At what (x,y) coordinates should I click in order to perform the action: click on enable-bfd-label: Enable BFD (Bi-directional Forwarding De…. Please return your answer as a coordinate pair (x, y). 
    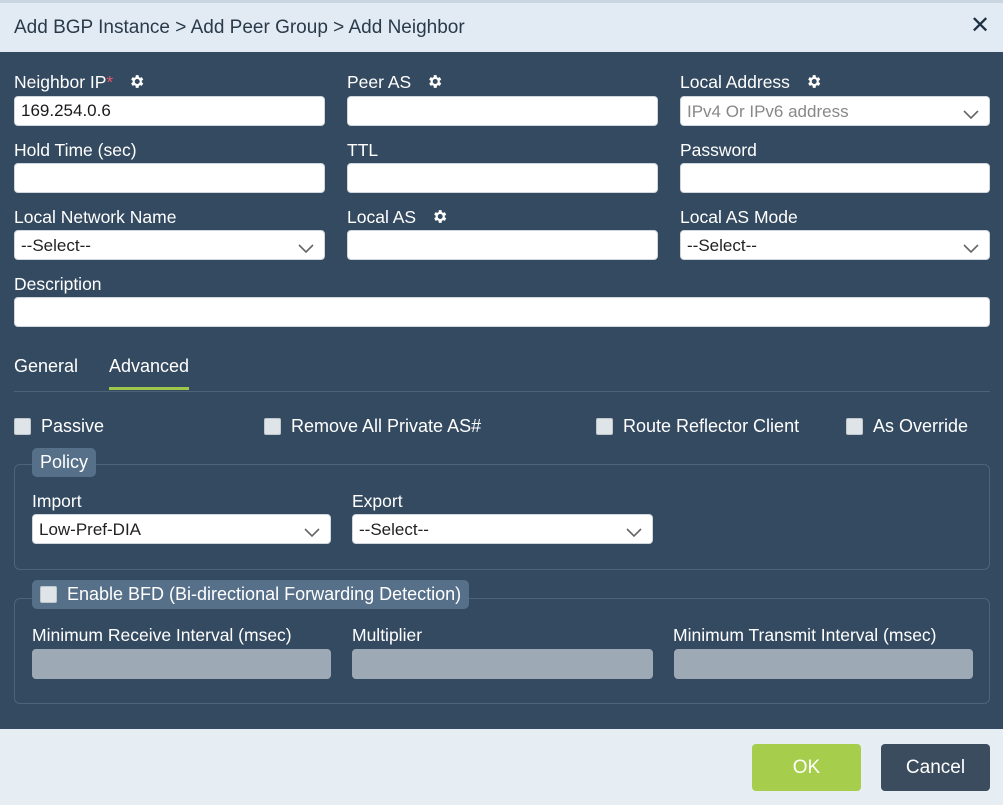
    Looking at the image, I should click on (264, 594).